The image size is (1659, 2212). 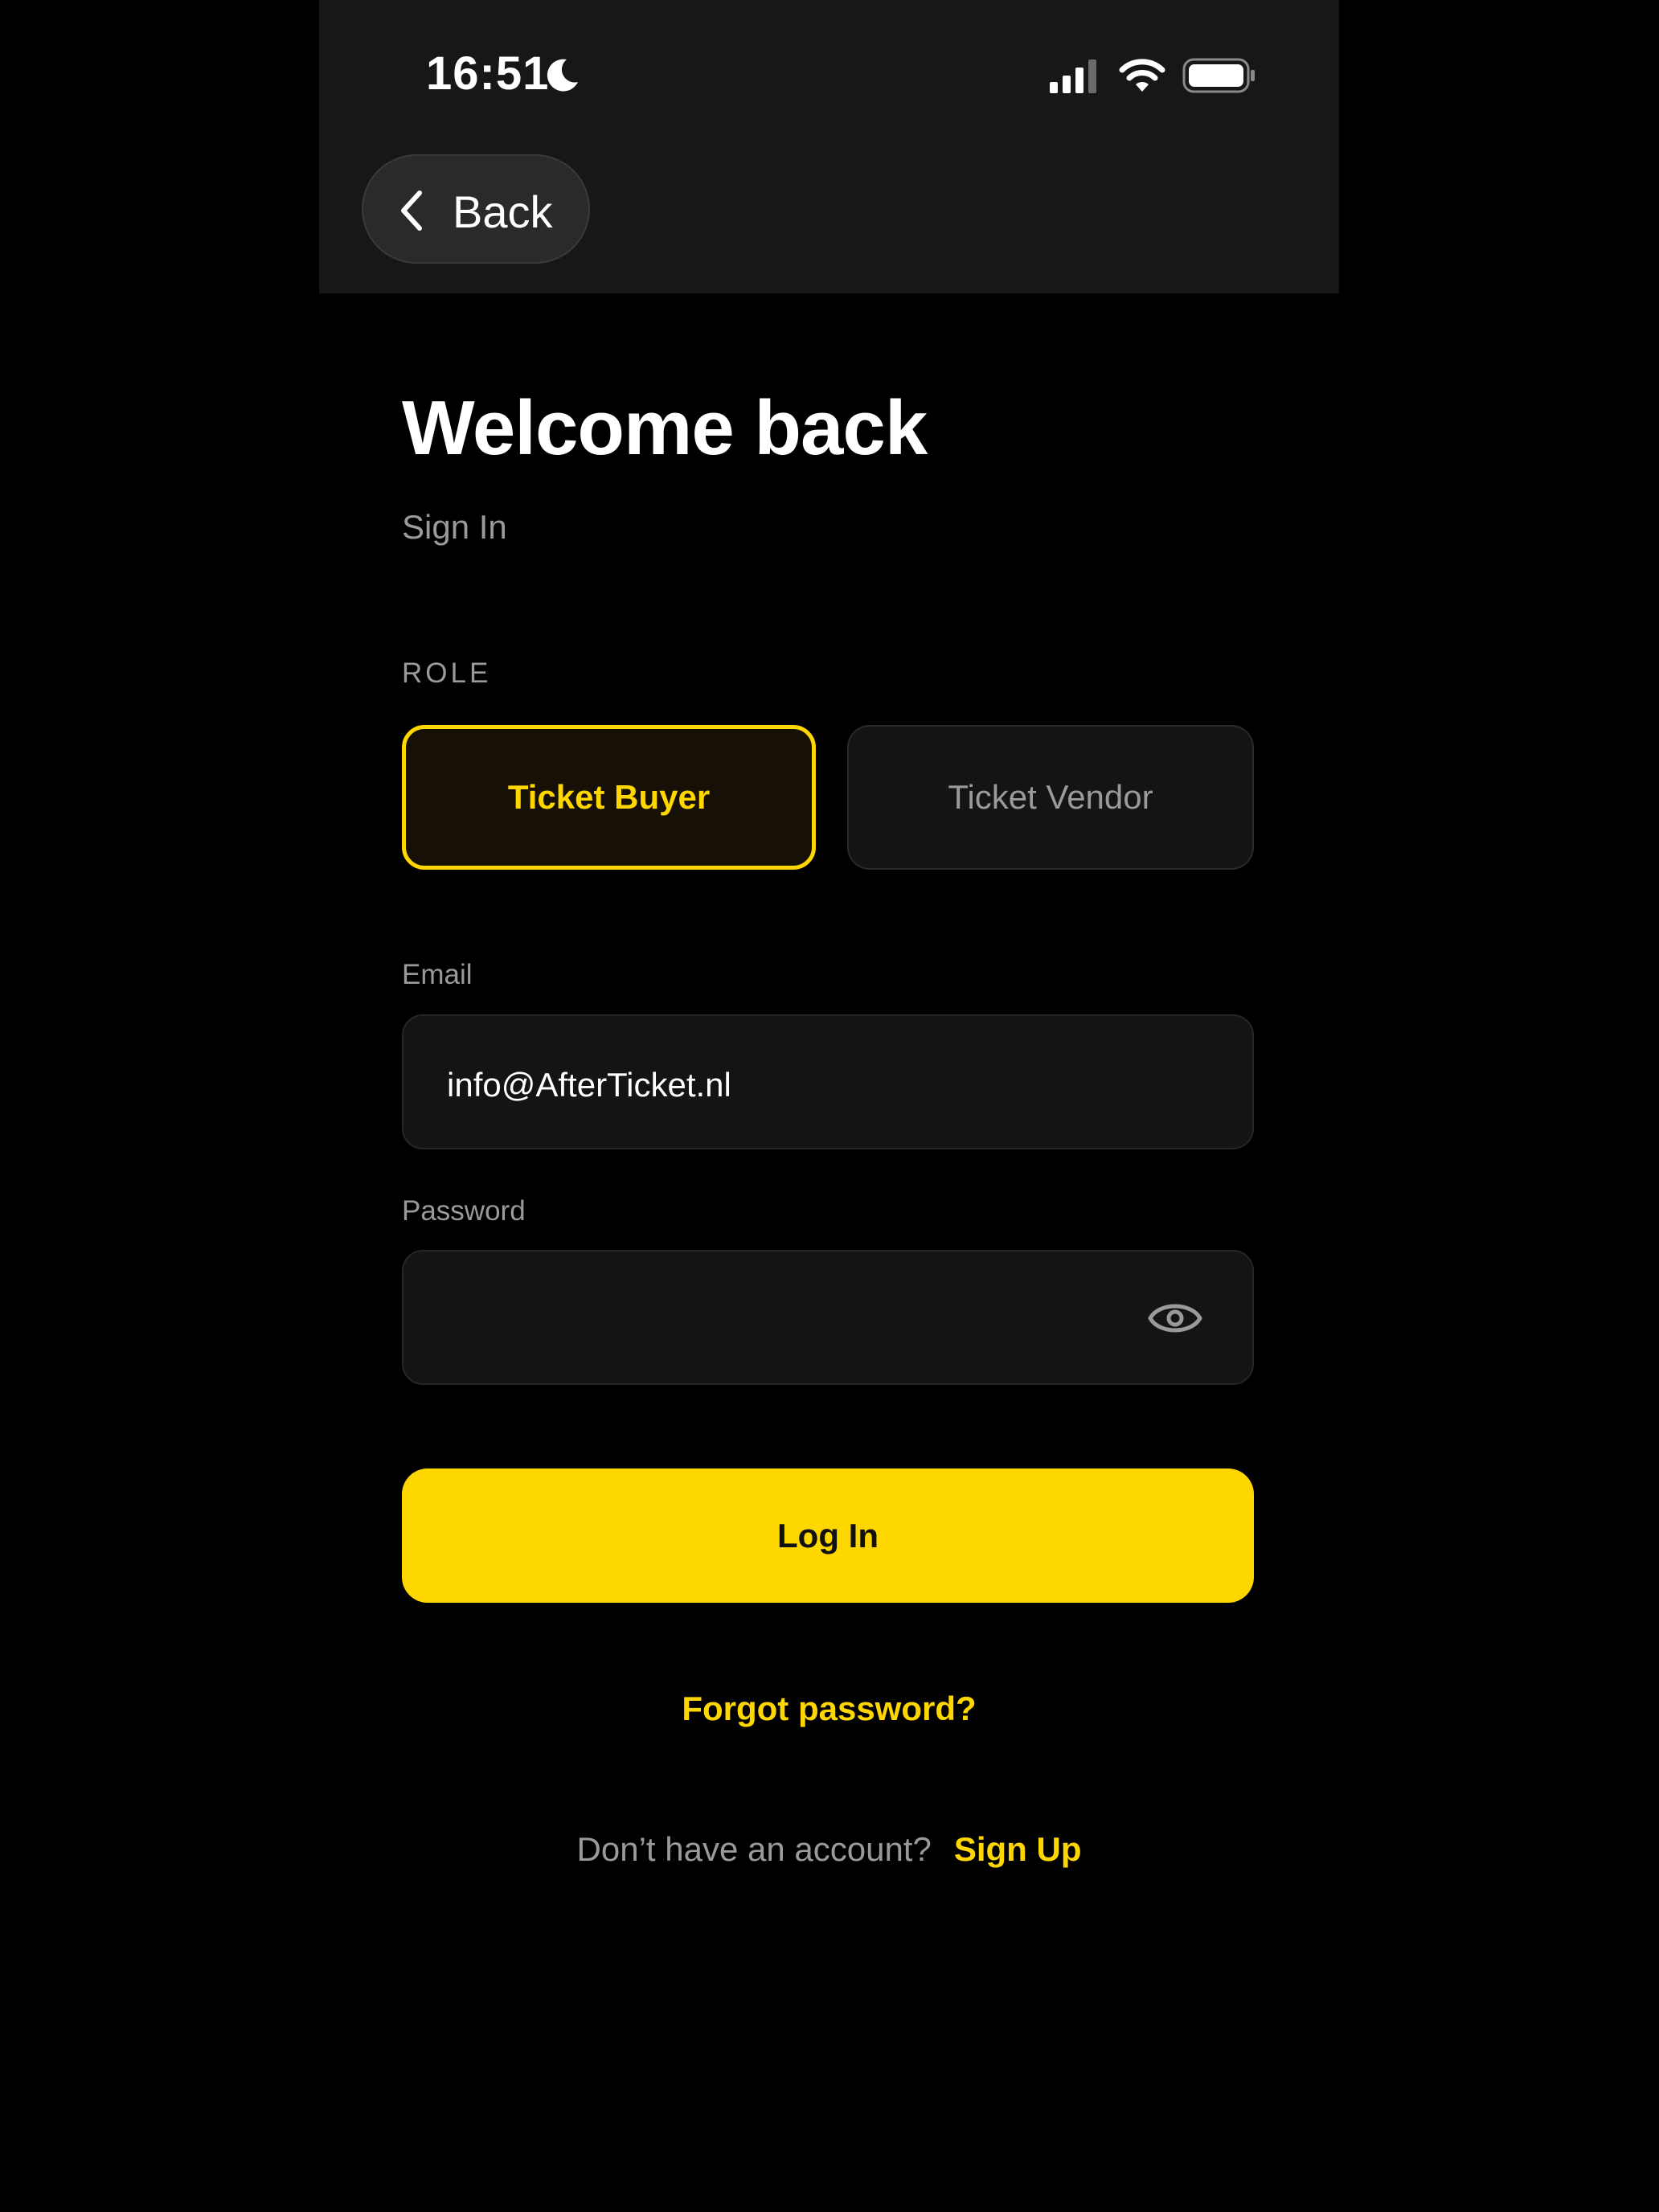 I want to click on moon-icon, so click(x=562, y=75).